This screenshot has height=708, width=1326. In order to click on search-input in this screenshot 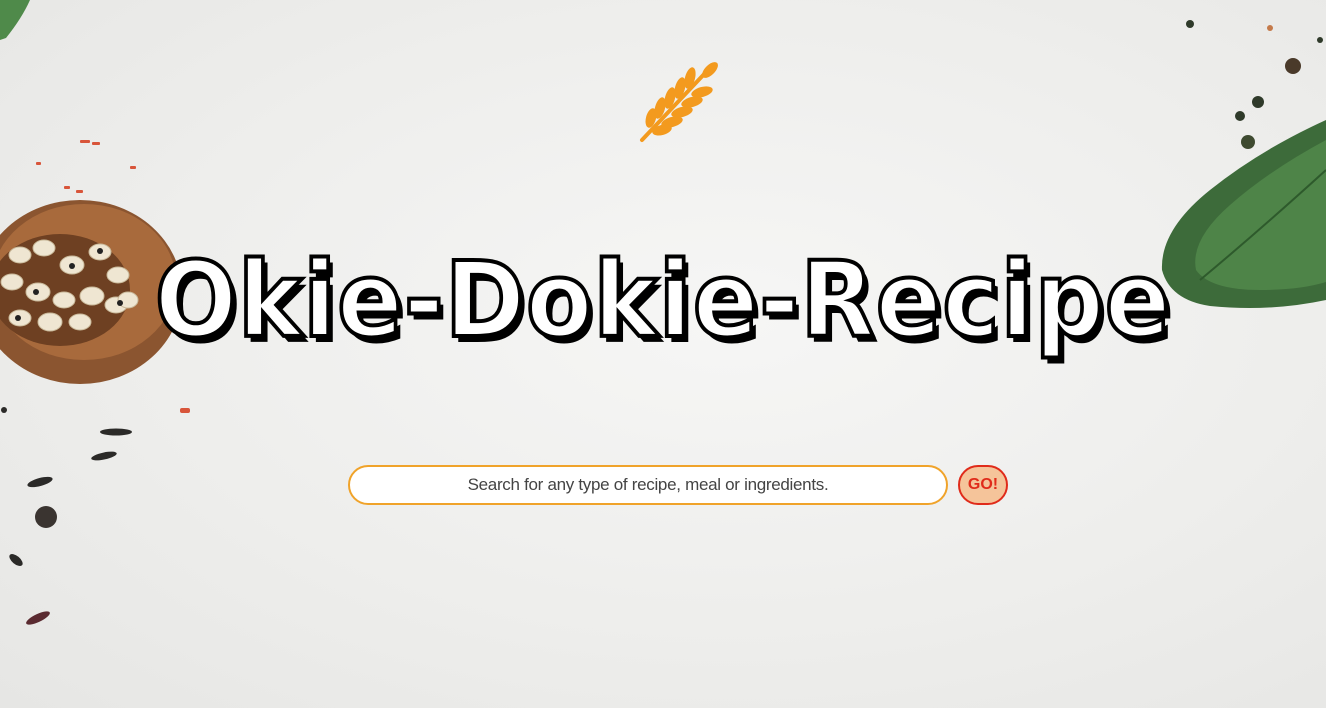, I will do `click(648, 485)`.